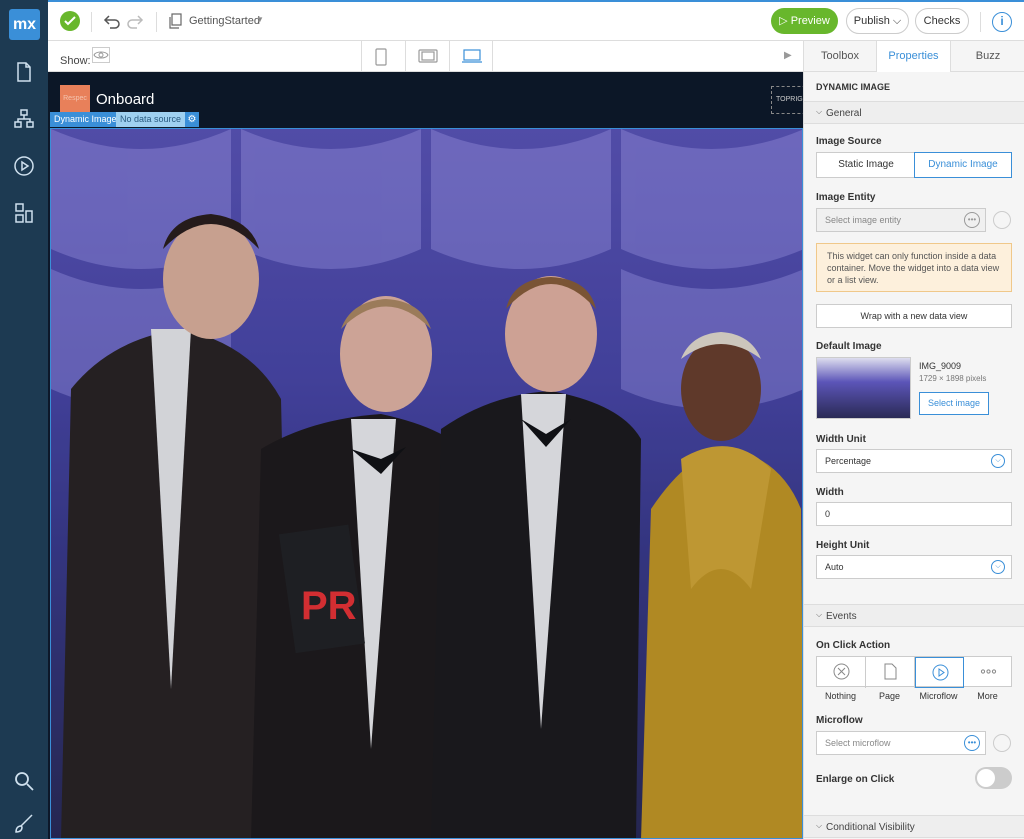  What do you see at coordinates (889, 696) in the screenshot?
I see `action-label-page: Page` at bounding box center [889, 696].